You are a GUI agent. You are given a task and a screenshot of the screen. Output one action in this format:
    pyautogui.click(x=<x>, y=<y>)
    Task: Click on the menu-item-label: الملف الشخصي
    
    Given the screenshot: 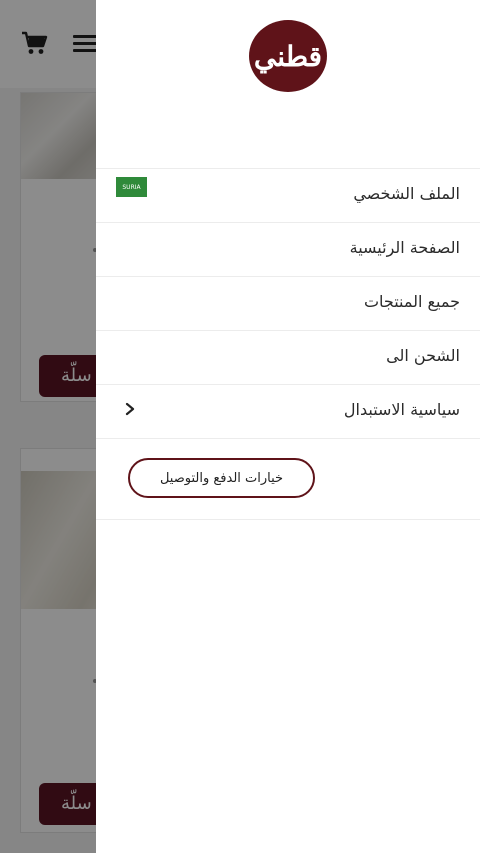 What is the action you would take?
    pyautogui.click(x=406, y=193)
    